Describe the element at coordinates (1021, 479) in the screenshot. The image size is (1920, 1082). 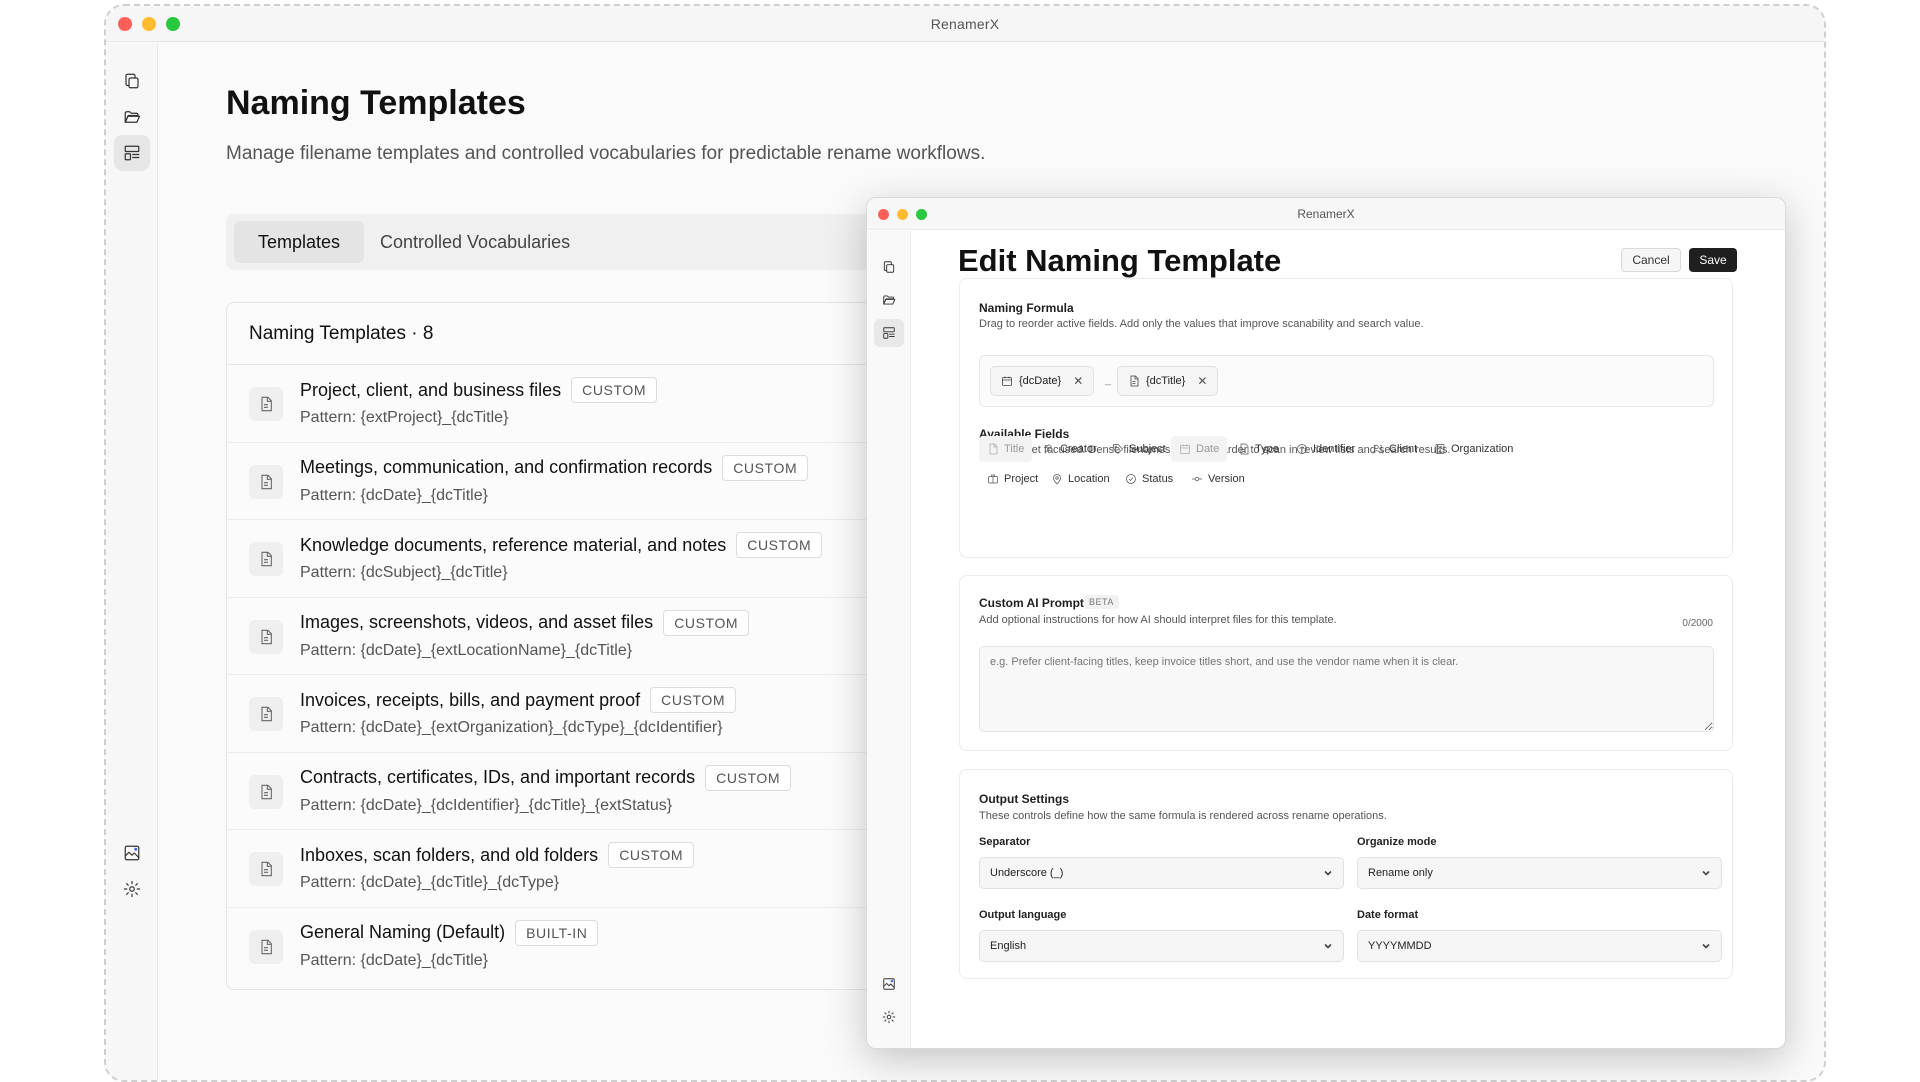
I see `available-field-label: Project` at that location.